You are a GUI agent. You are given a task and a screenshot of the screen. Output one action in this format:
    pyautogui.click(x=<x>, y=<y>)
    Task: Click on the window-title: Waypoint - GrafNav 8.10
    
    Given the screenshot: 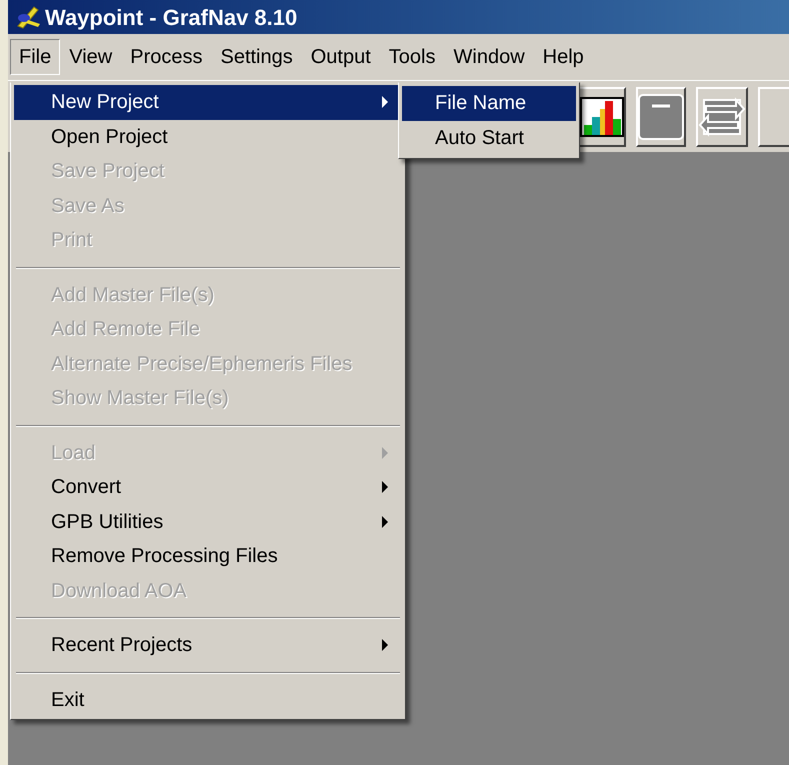 What is the action you would take?
    pyautogui.click(x=171, y=18)
    